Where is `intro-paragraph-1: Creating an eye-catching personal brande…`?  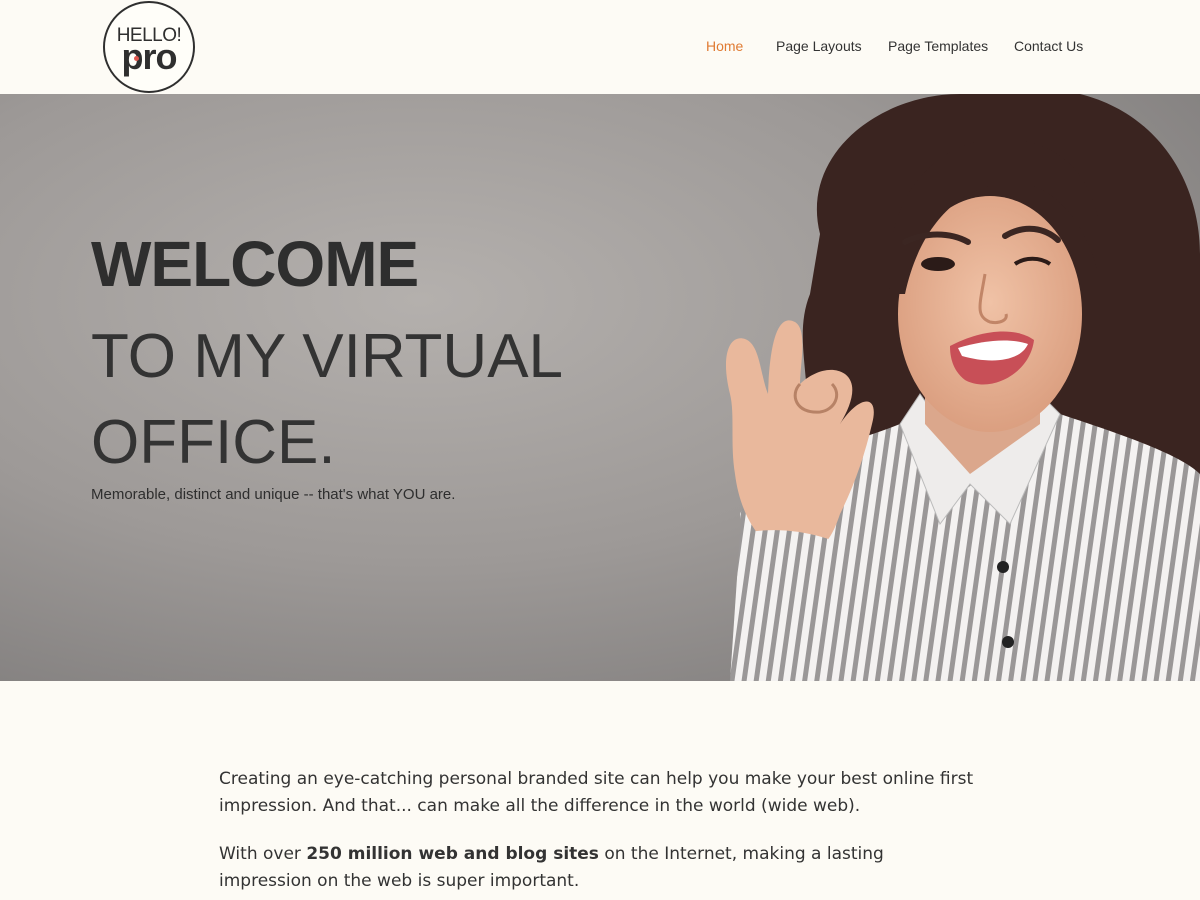 intro-paragraph-1: Creating an eye-catching personal brande… is located at coordinates (596, 792).